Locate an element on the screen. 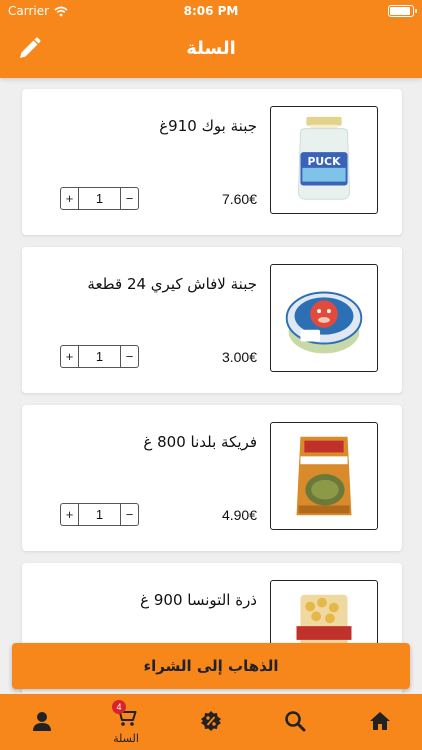 Image resolution: width=422 pixels, height=750 pixels. home-icon is located at coordinates (380, 721).